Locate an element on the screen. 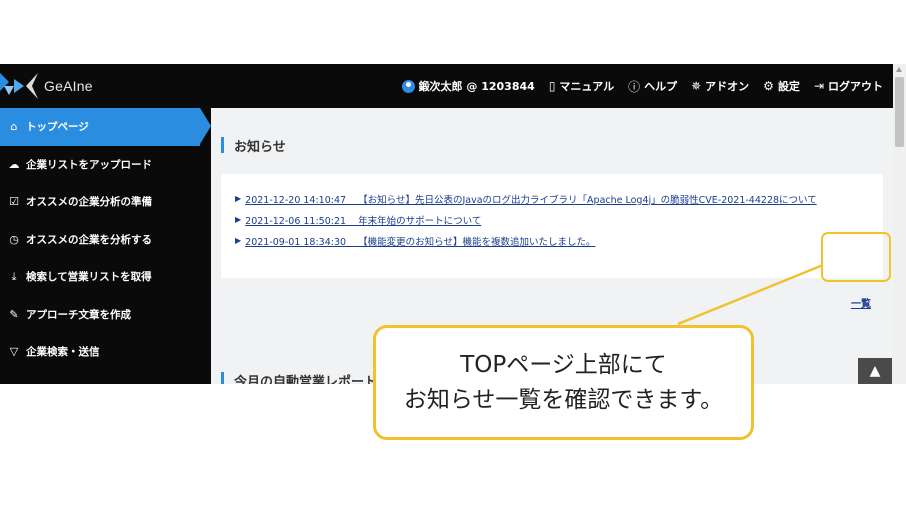  annotation-highlight-box is located at coordinates (856, 257).